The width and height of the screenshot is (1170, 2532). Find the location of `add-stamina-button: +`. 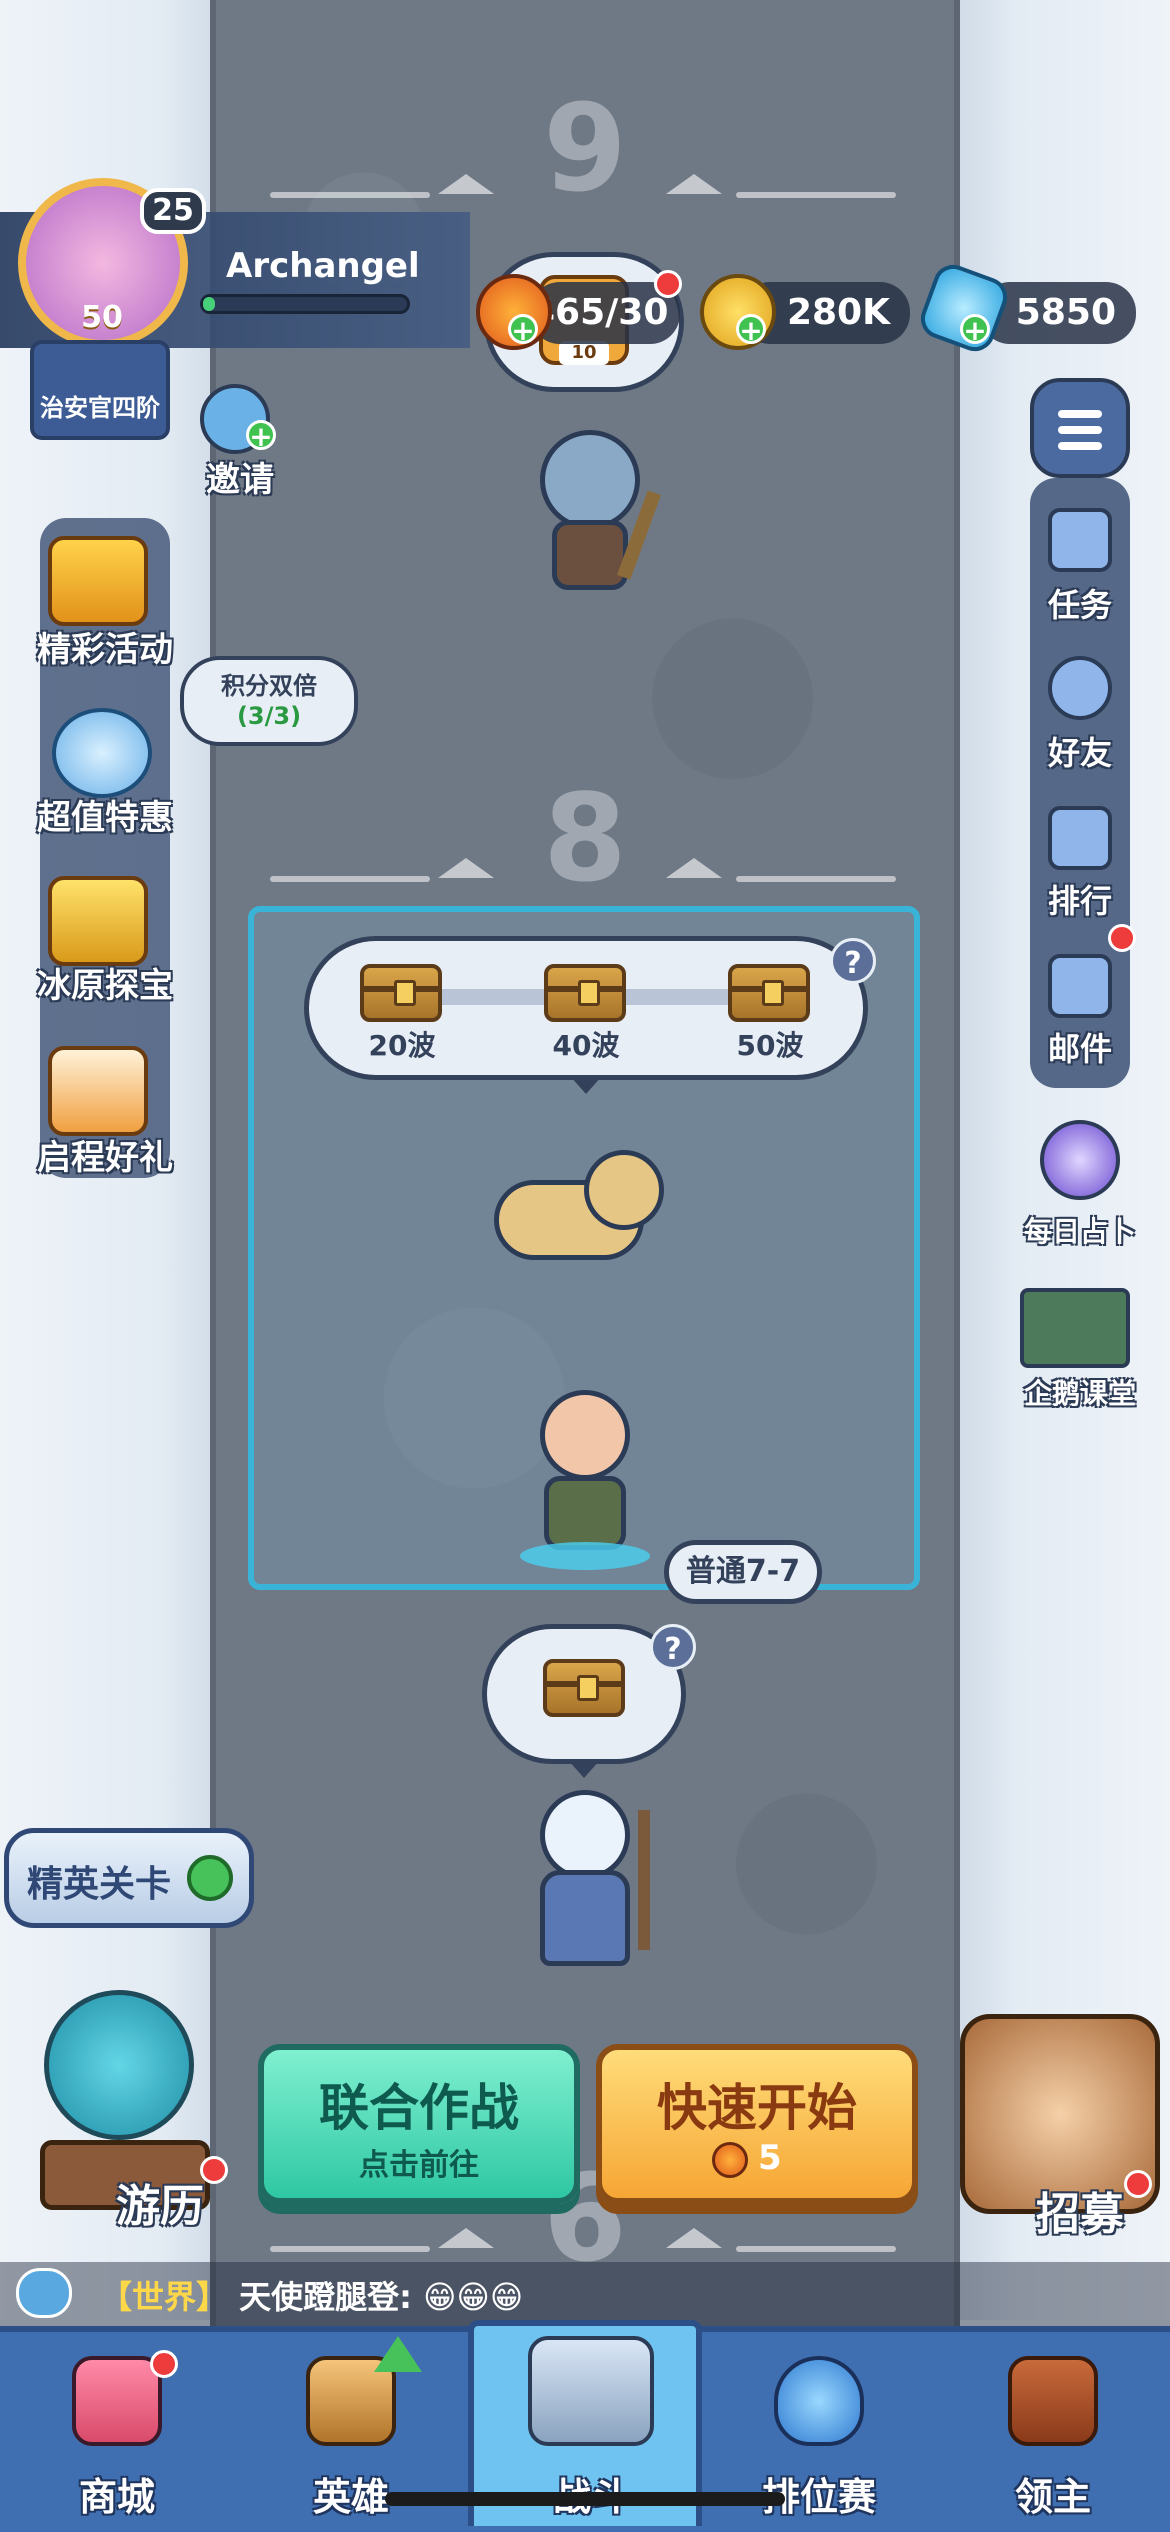

add-stamina-button: + is located at coordinates (523, 329).